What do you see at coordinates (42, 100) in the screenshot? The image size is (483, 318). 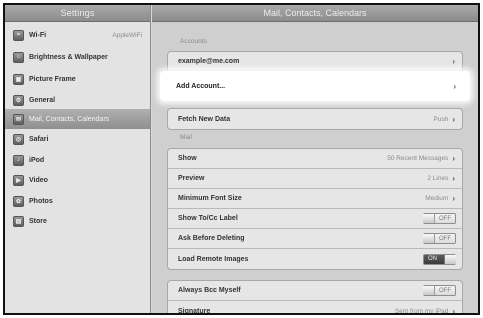 I see `sidebar-item-label: General` at bounding box center [42, 100].